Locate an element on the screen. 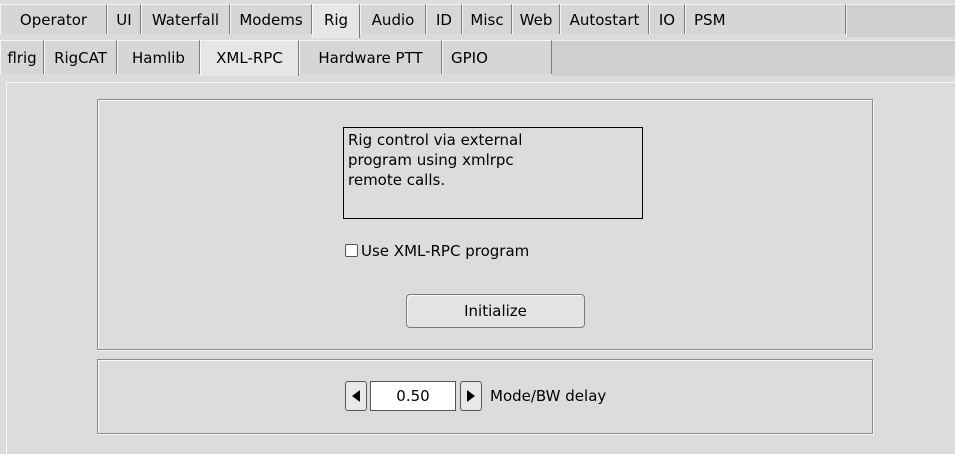 The image size is (955, 454). description-line: remote calls. is located at coordinates (397, 180).